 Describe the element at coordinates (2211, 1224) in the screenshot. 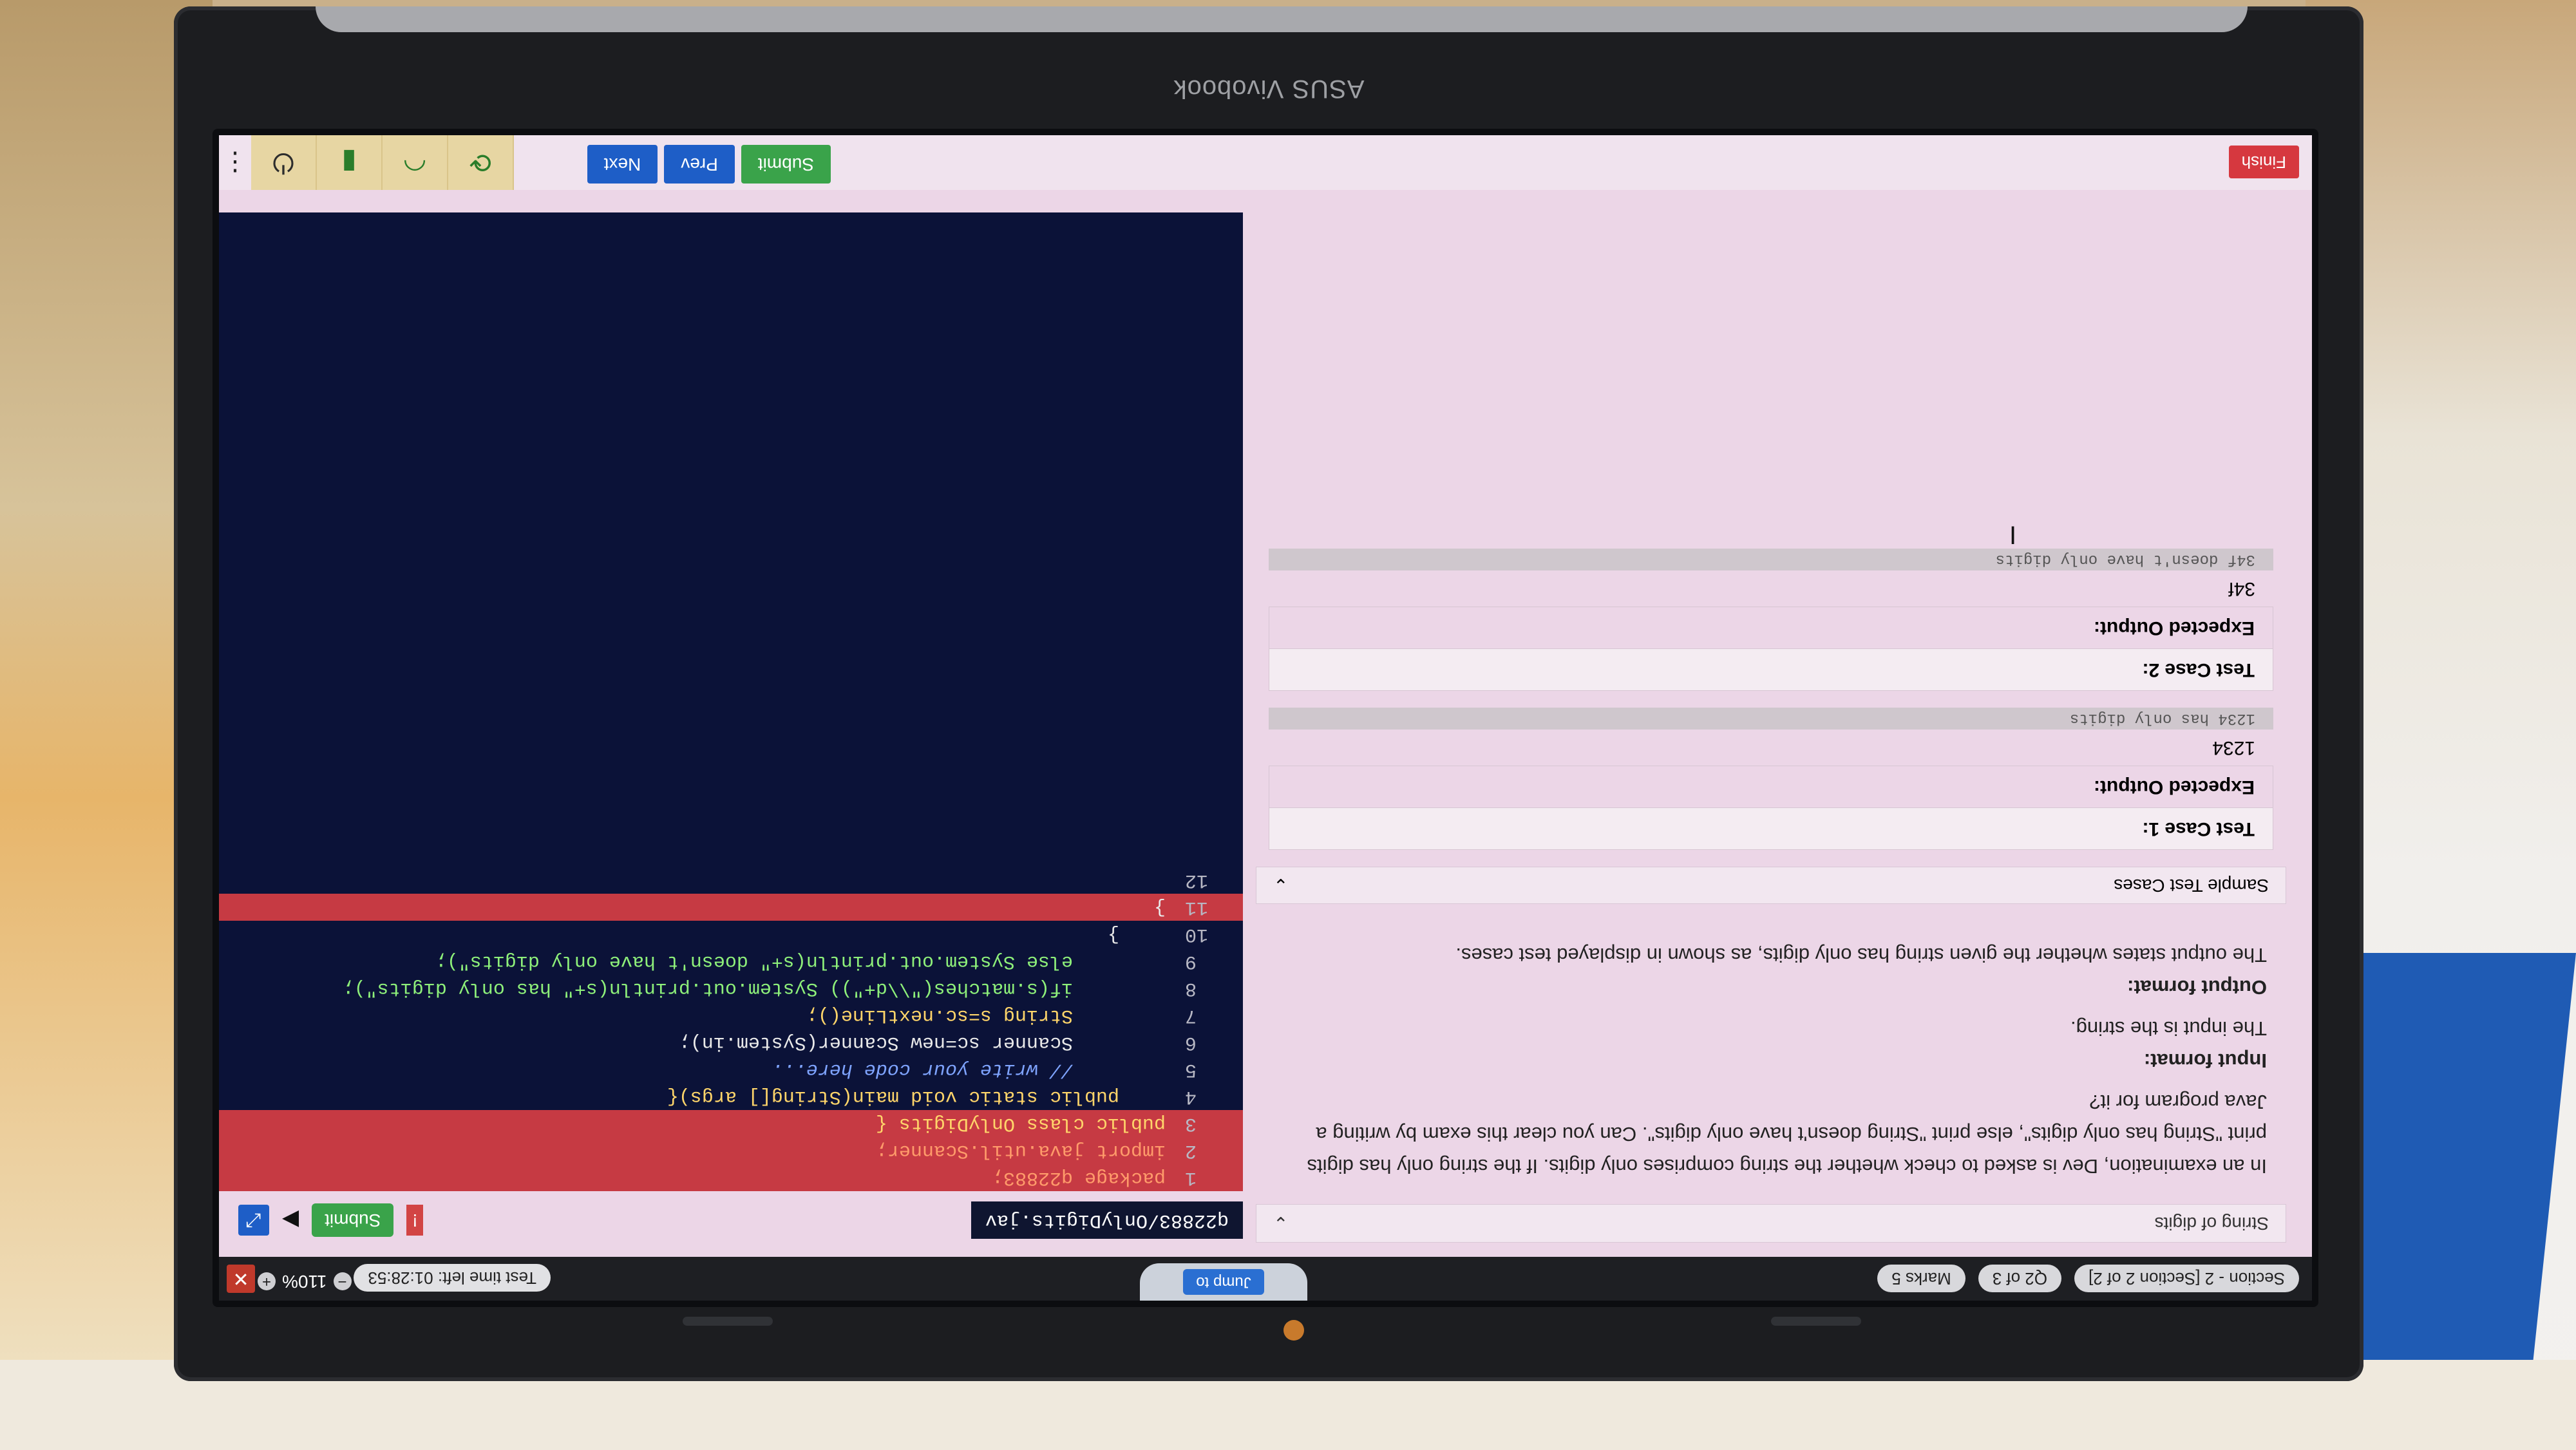

I see `question-title: String of digits` at that location.